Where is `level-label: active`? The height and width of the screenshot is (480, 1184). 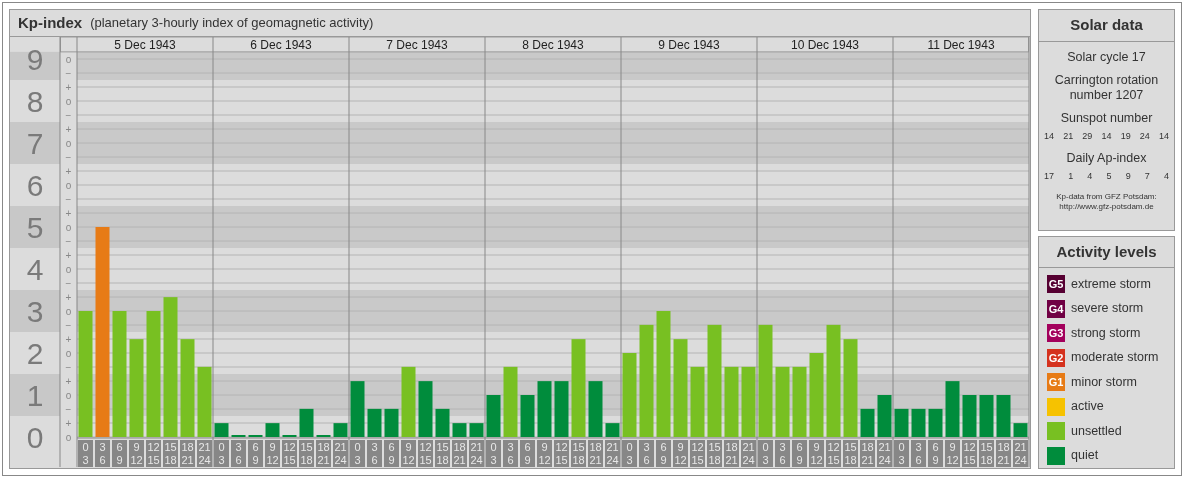
level-label: active is located at coordinates (1087, 407).